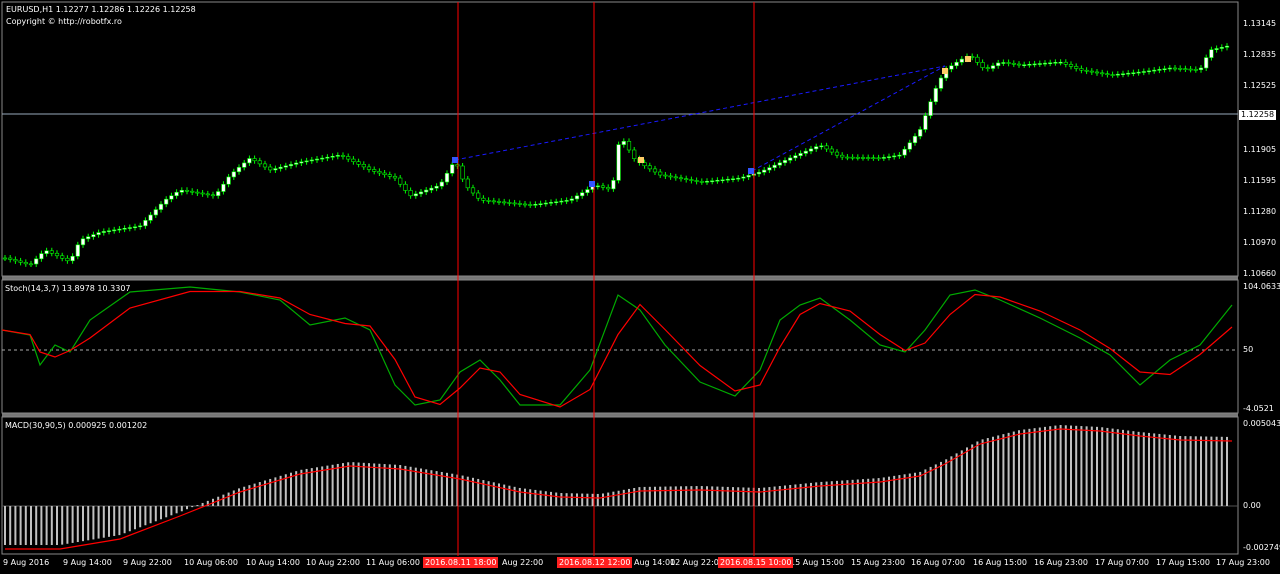  Describe the element at coordinates (1260, 85) in the screenshot. I see `price-tick: 1.12525` at that location.